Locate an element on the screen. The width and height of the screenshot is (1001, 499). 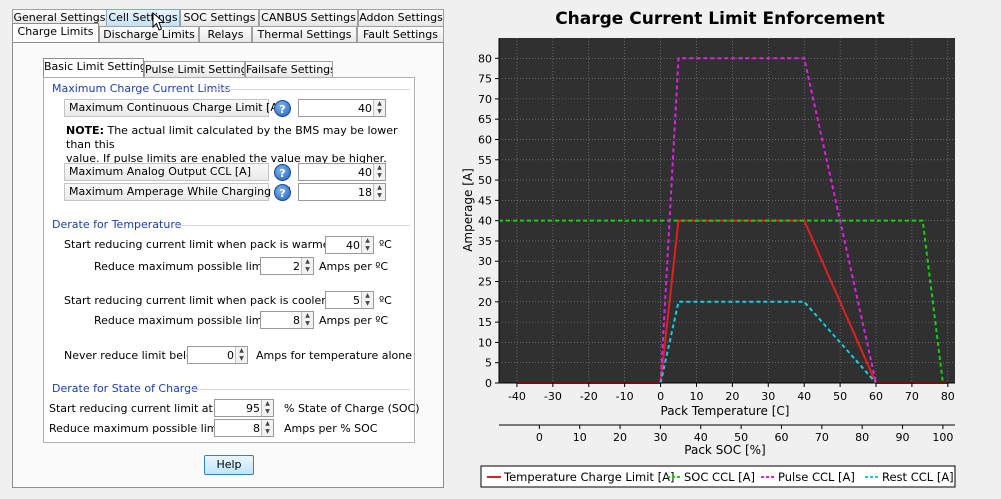
y-tick-label: 75 is located at coordinates (485, 79).